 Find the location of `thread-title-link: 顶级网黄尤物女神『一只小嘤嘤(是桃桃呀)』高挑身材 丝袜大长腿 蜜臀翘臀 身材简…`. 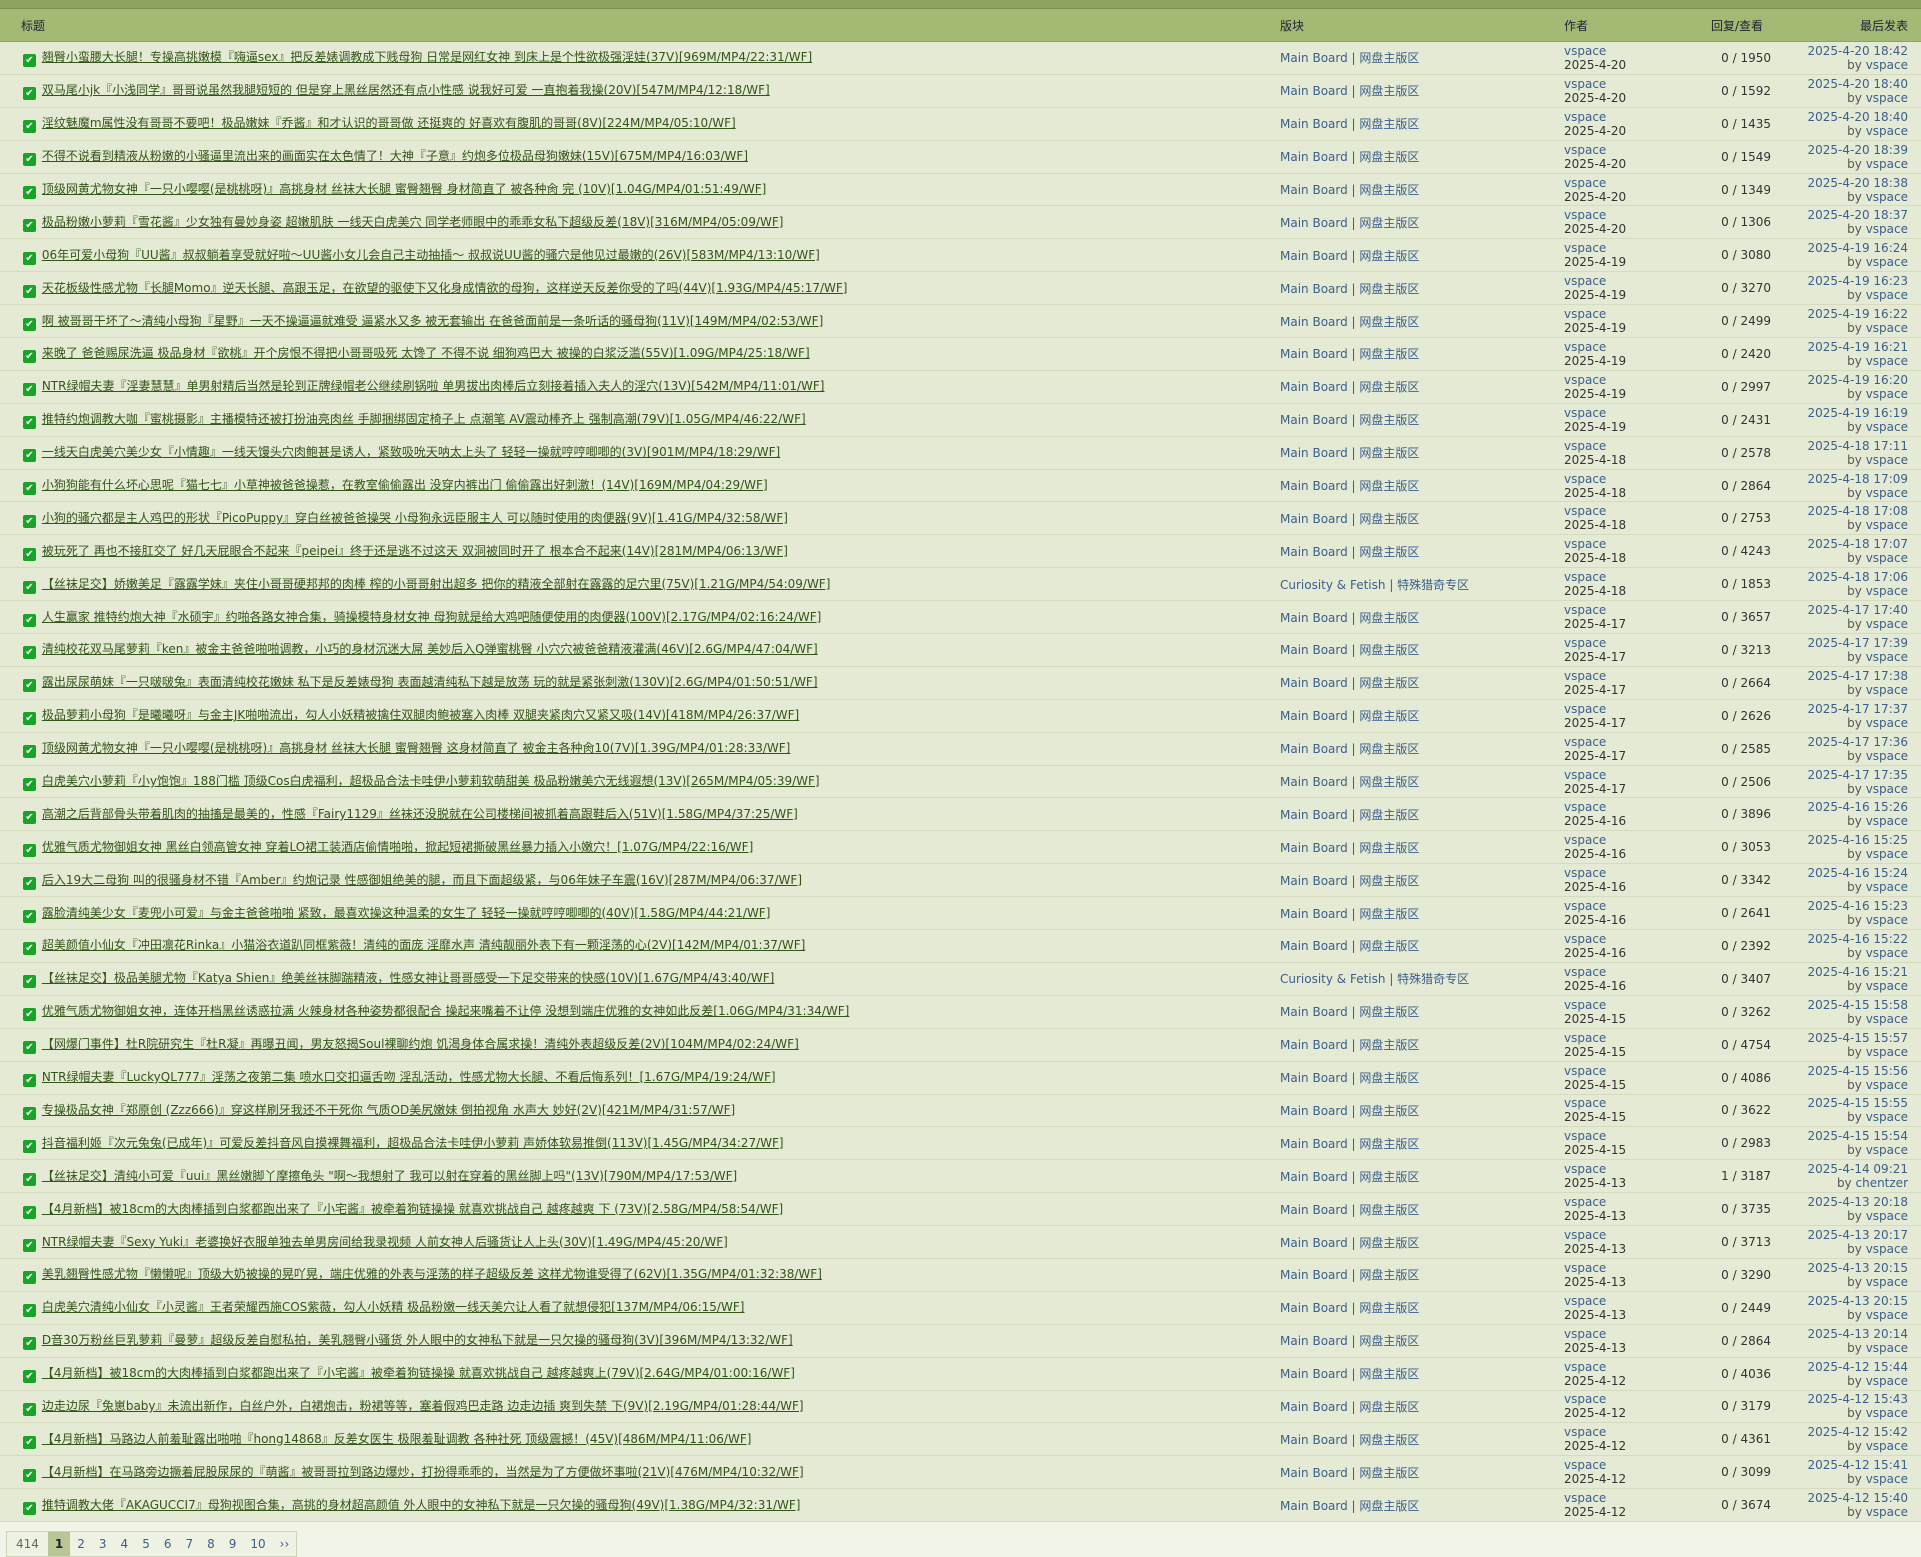

thread-title-link: 顶级网黄尤物女神『一只小嘤嘤(是桃桃呀)』高挑身材 丝袜大长腿 蜜臀翘臀 身材简… is located at coordinates (404, 189).